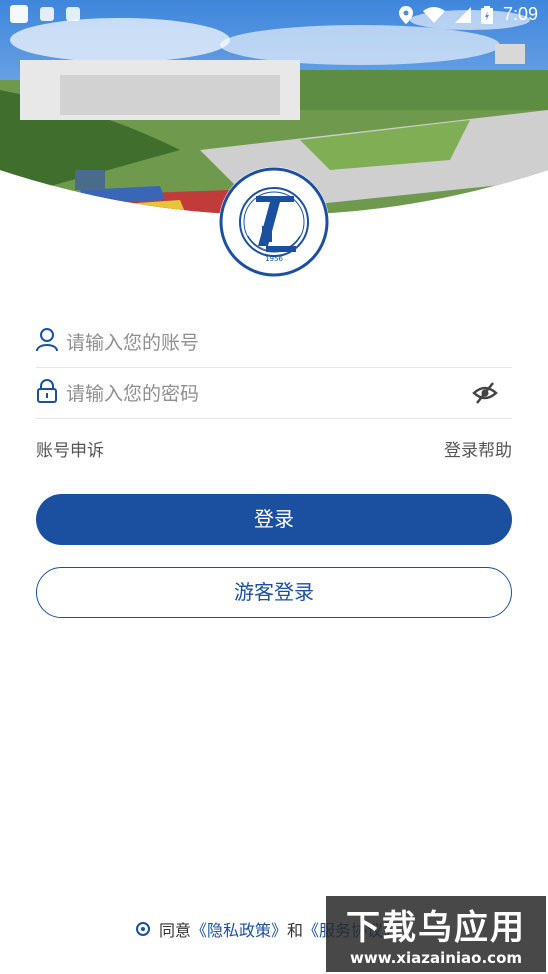 Image resolution: width=548 pixels, height=974 pixels. Describe the element at coordinates (295, 930) in the screenshot. I see `agreement-and: 和` at that location.